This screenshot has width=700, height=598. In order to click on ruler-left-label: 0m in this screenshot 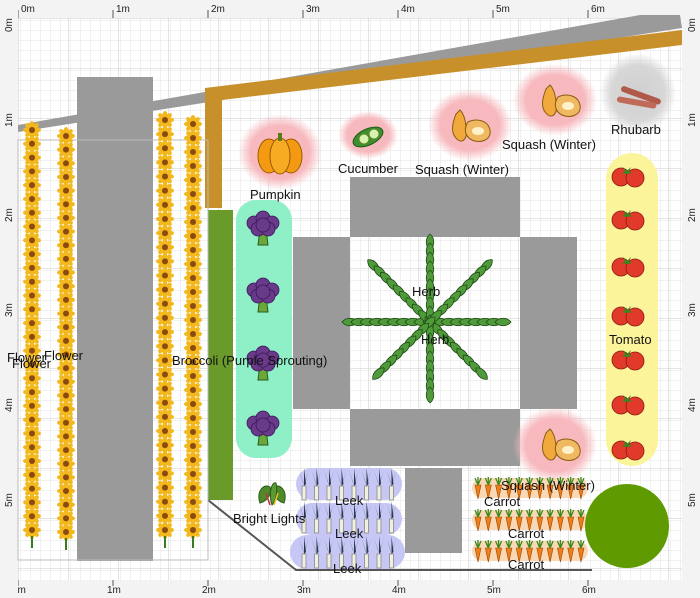, I will do `click(9, 25)`.